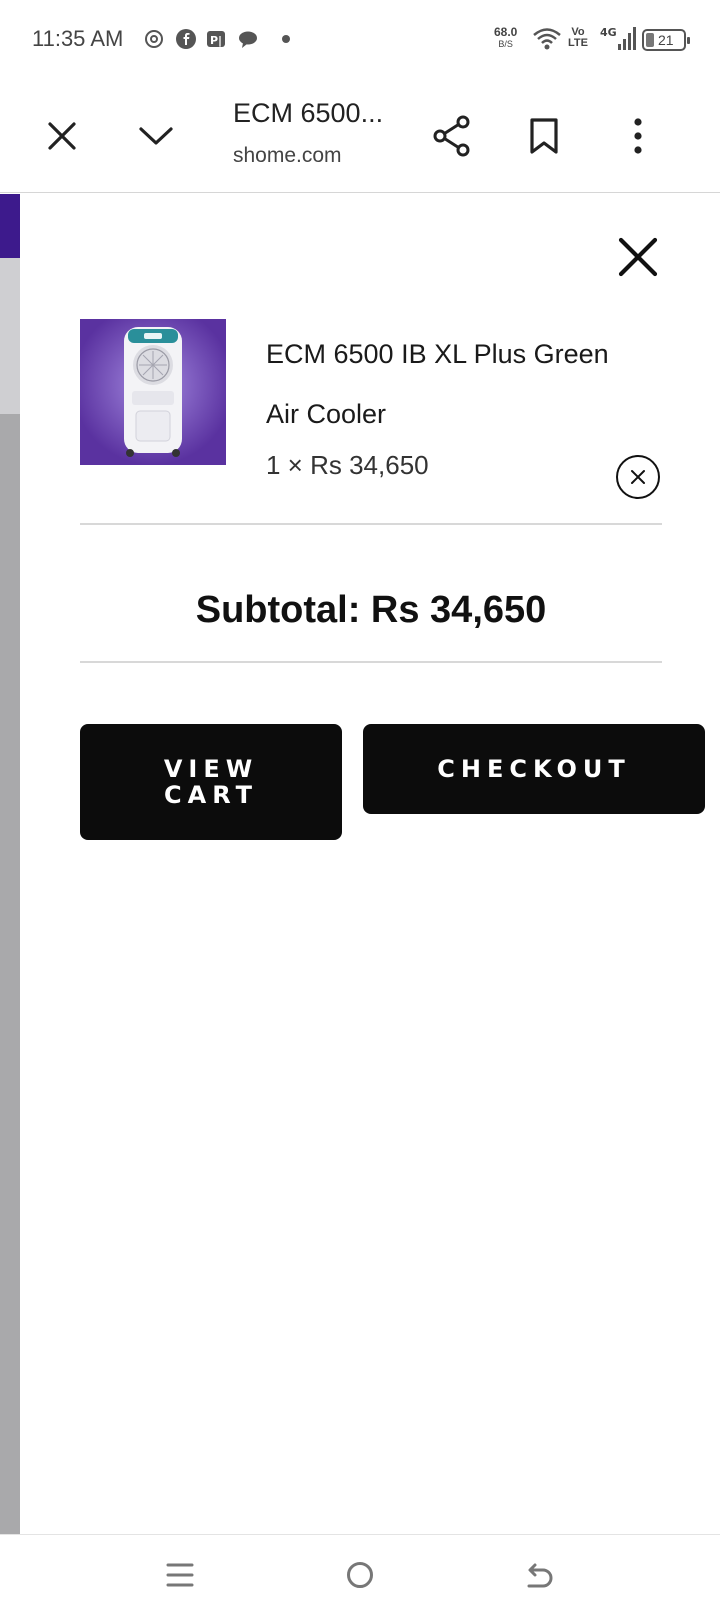  I want to click on more-options-button, so click(638, 136).